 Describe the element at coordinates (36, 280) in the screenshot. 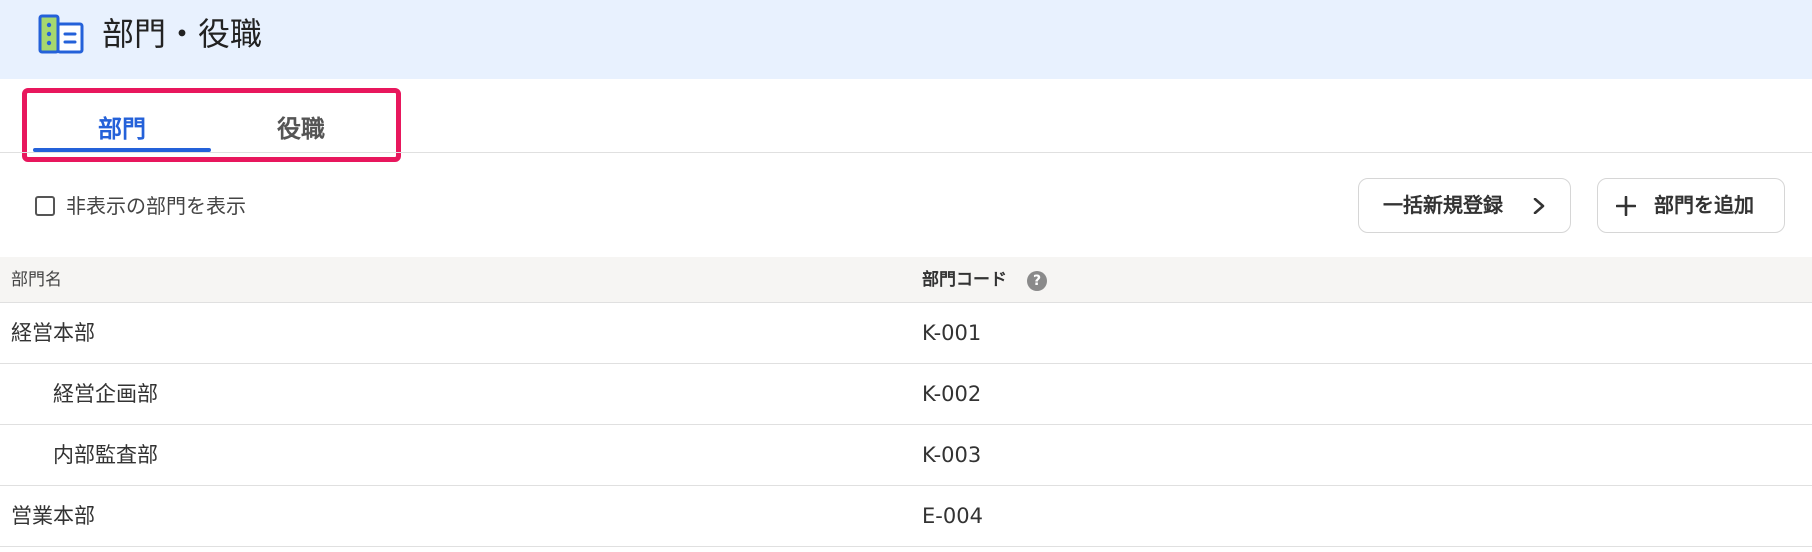

I see `column-header-name: 部門名` at that location.